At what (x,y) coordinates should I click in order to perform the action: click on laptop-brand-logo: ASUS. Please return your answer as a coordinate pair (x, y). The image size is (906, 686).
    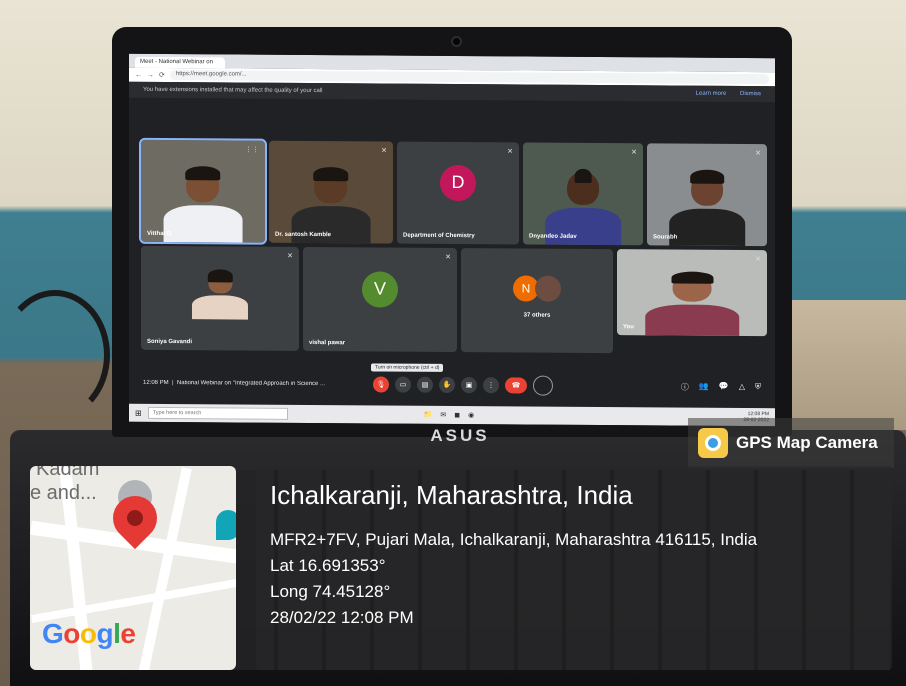
    Looking at the image, I should click on (460, 435).